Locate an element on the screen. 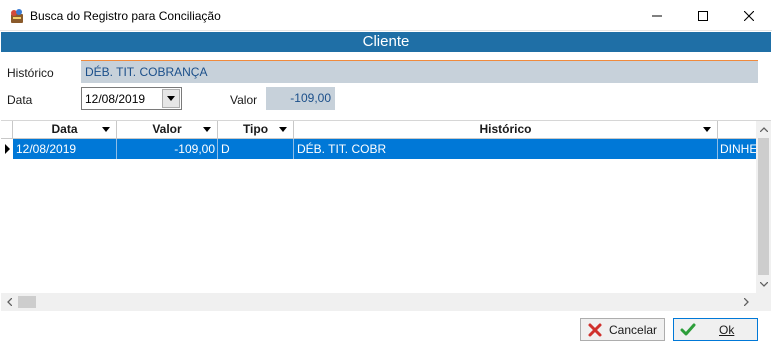 This screenshot has width=772, height=352. scroll-right-button is located at coordinates (746, 302).